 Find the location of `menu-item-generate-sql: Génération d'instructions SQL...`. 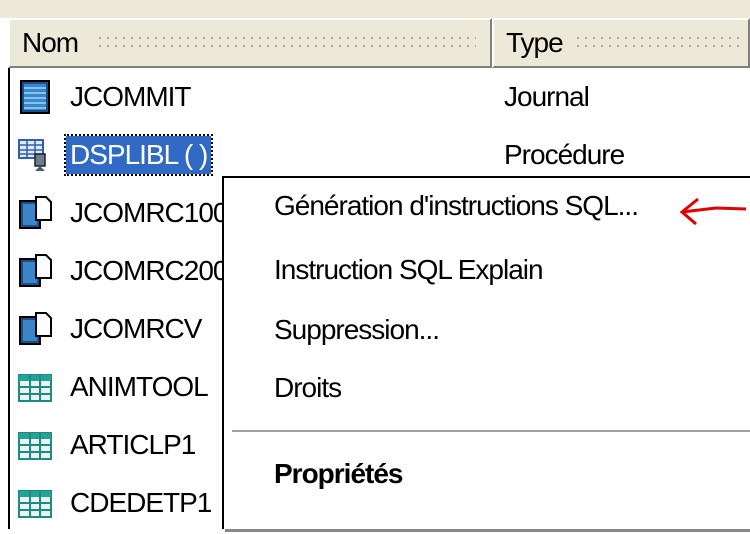

menu-item-generate-sql: Génération d'instructions SQL... is located at coordinates (456, 206).